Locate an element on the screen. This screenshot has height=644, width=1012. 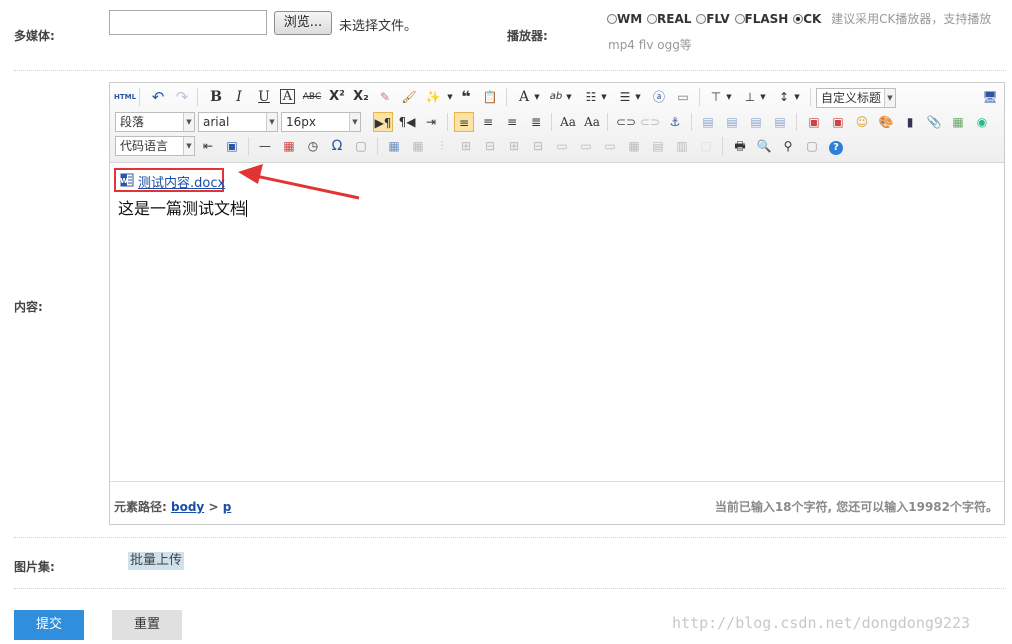
undo-icon: ↶ is located at coordinates (158, 97).